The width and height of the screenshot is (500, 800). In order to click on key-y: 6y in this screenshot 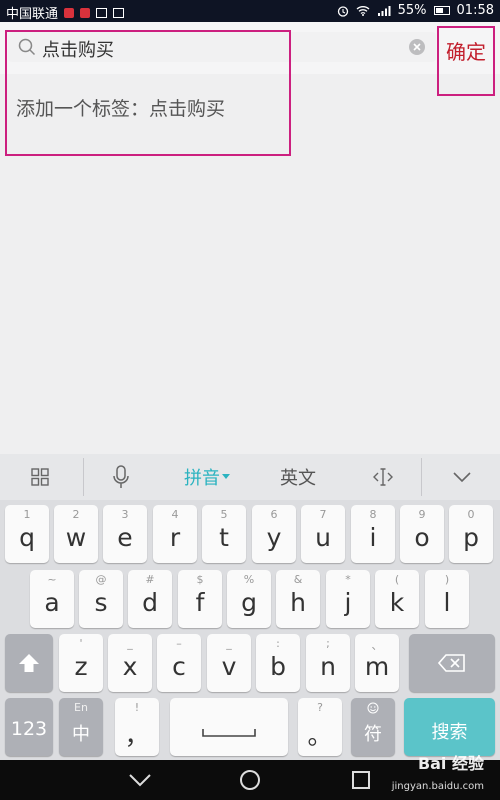, I will do `click(274, 534)`.